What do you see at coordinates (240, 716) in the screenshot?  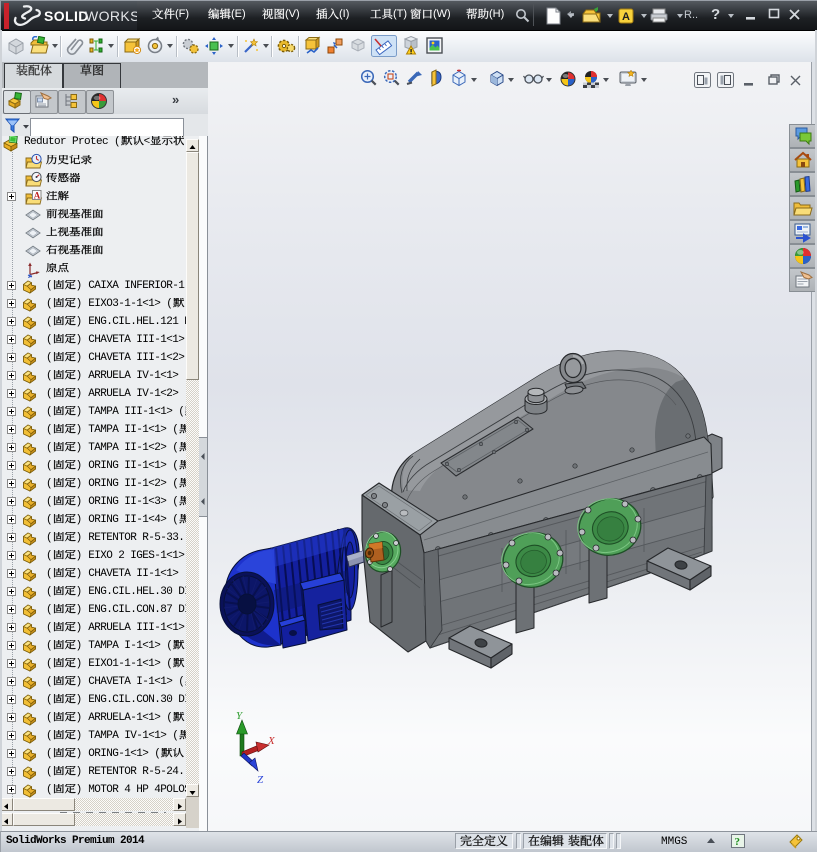 I see `svg-text: Y` at bounding box center [240, 716].